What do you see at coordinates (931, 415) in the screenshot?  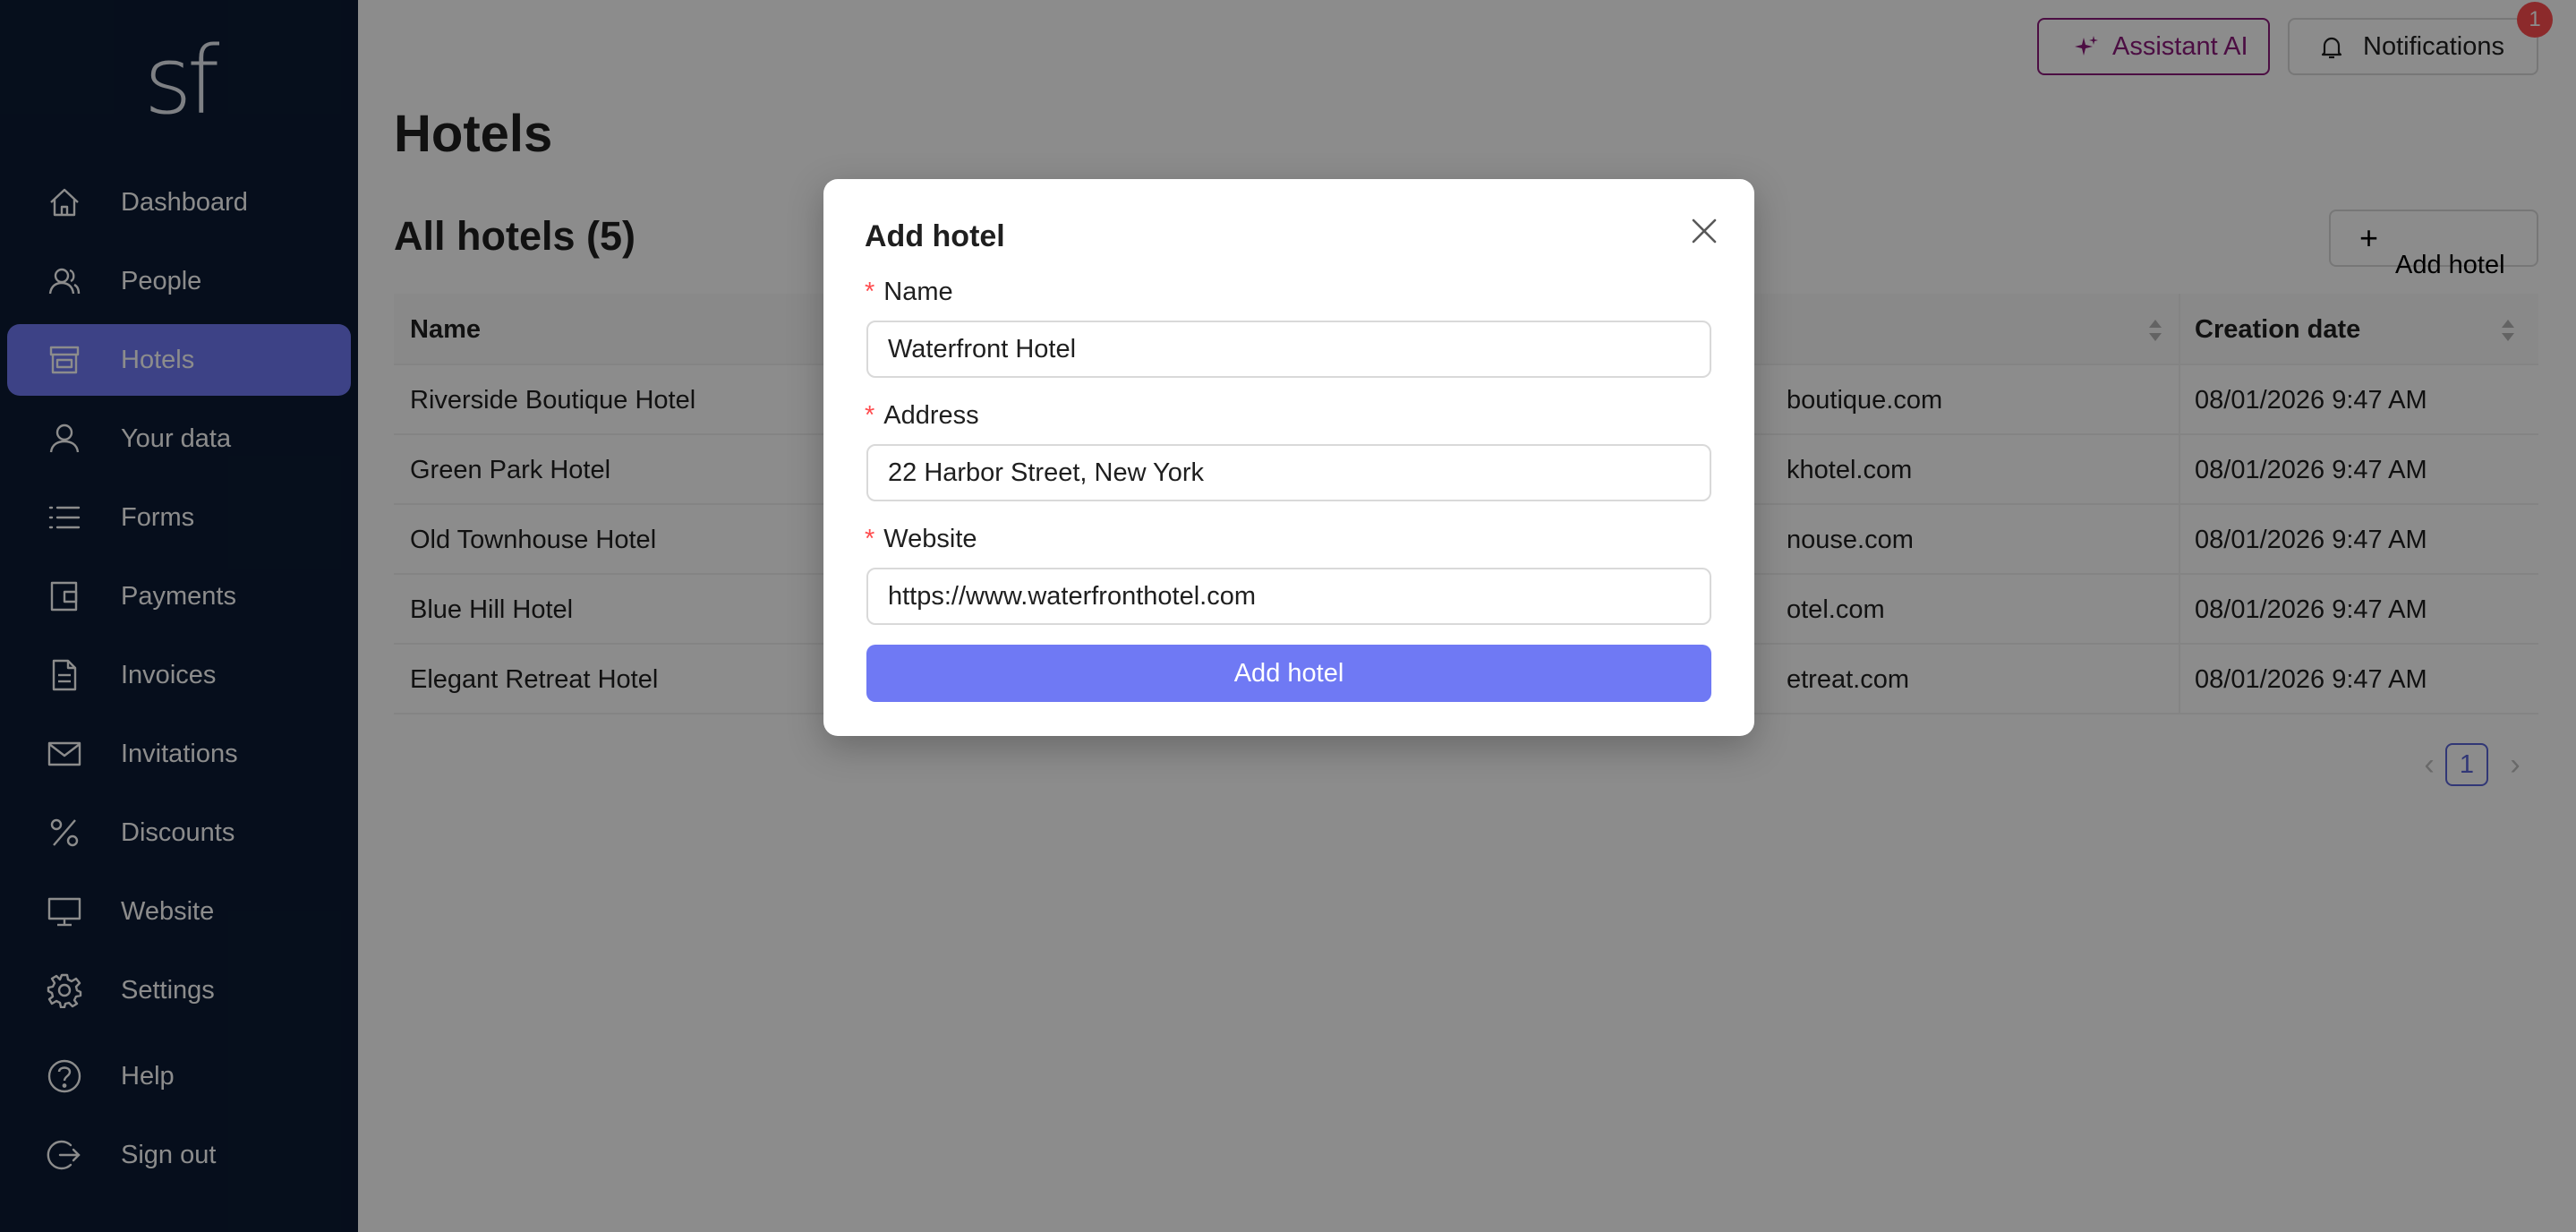 I see `address-label-text: Address` at bounding box center [931, 415].